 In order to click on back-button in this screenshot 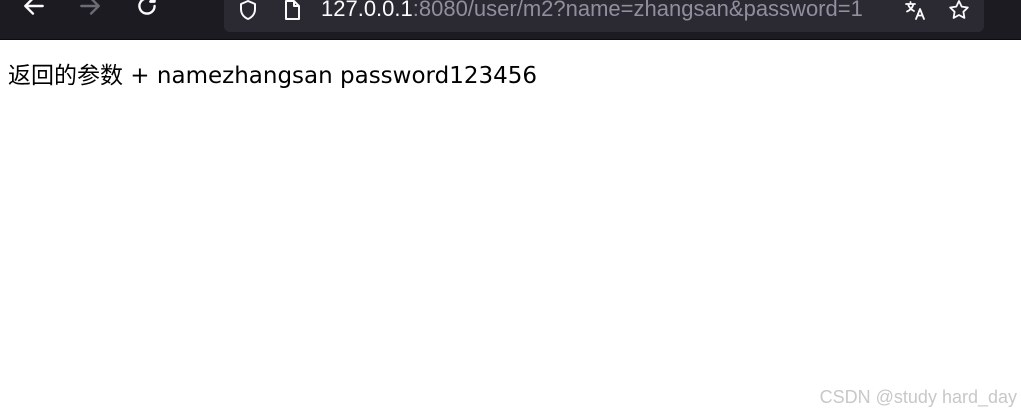, I will do `click(34, 12)`.